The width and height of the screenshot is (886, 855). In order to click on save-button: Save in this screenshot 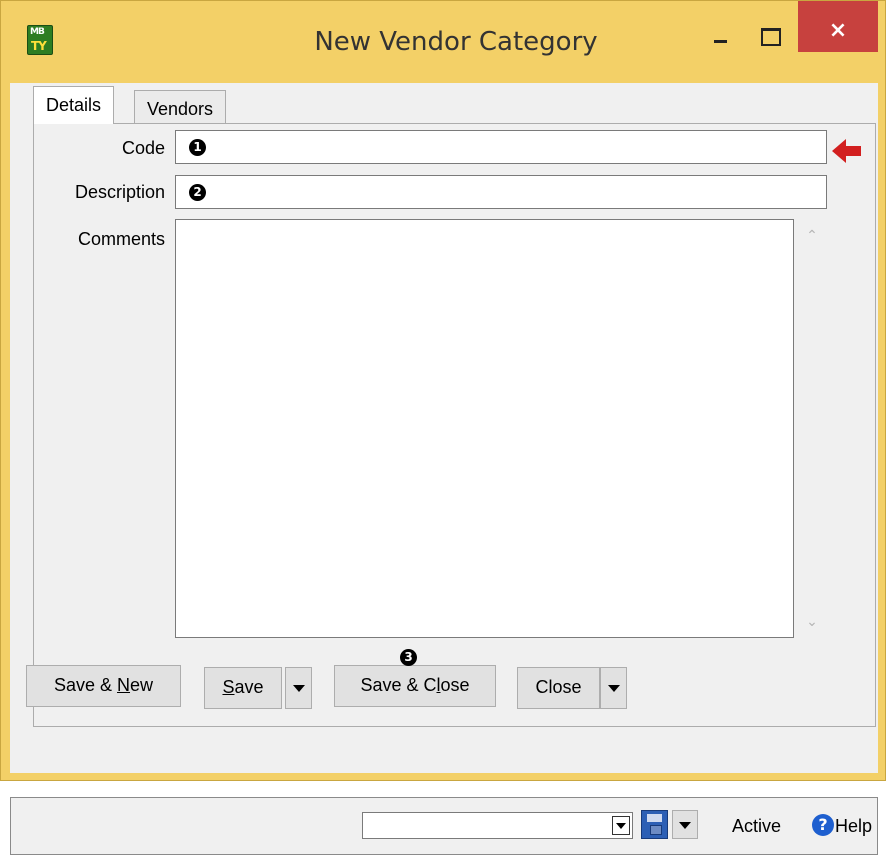, I will do `click(243, 688)`.